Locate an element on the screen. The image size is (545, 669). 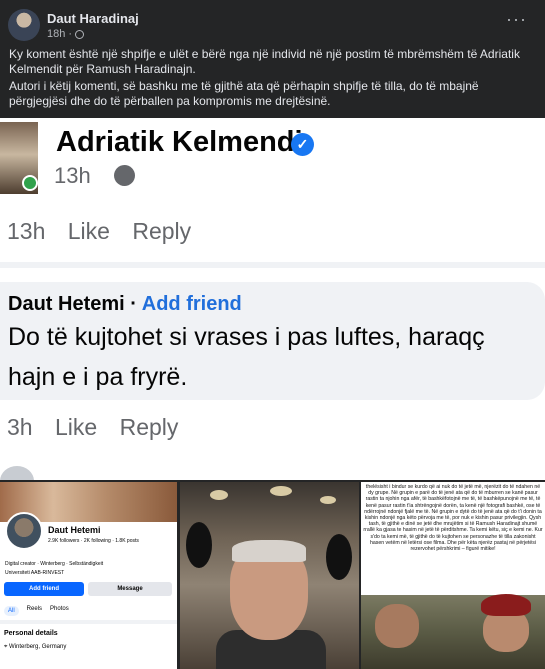
soldier-head is located at coordinates (397, 626).